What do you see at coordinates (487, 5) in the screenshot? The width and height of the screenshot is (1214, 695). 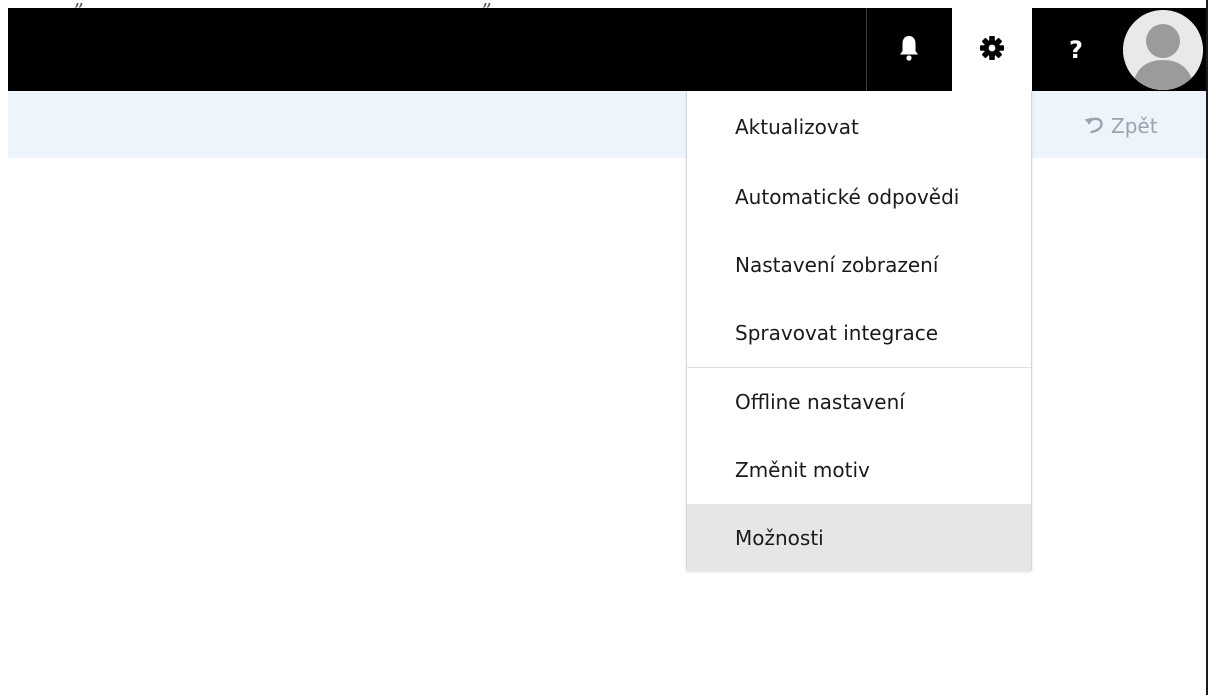 I see `top-quote-mark-right: „` at bounding box center [487, 5].